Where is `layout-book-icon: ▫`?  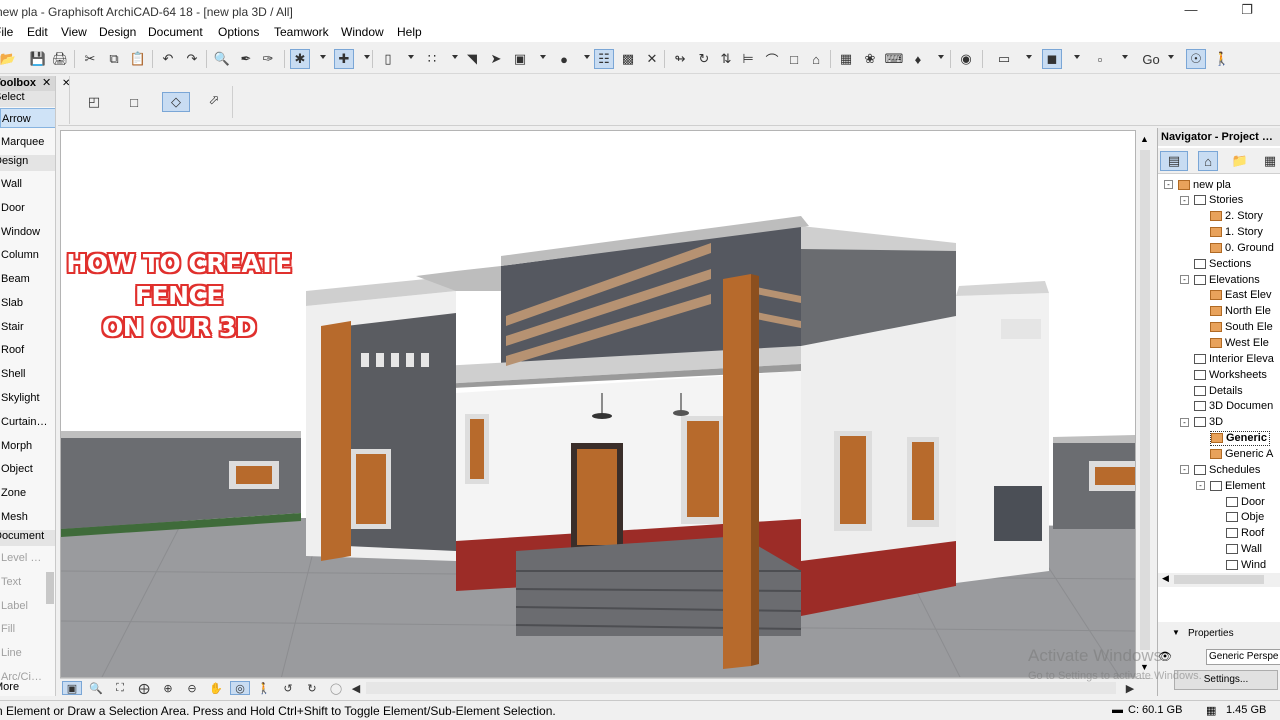
layout-book-icon: ▫ is located at coordinates (1100, 59).